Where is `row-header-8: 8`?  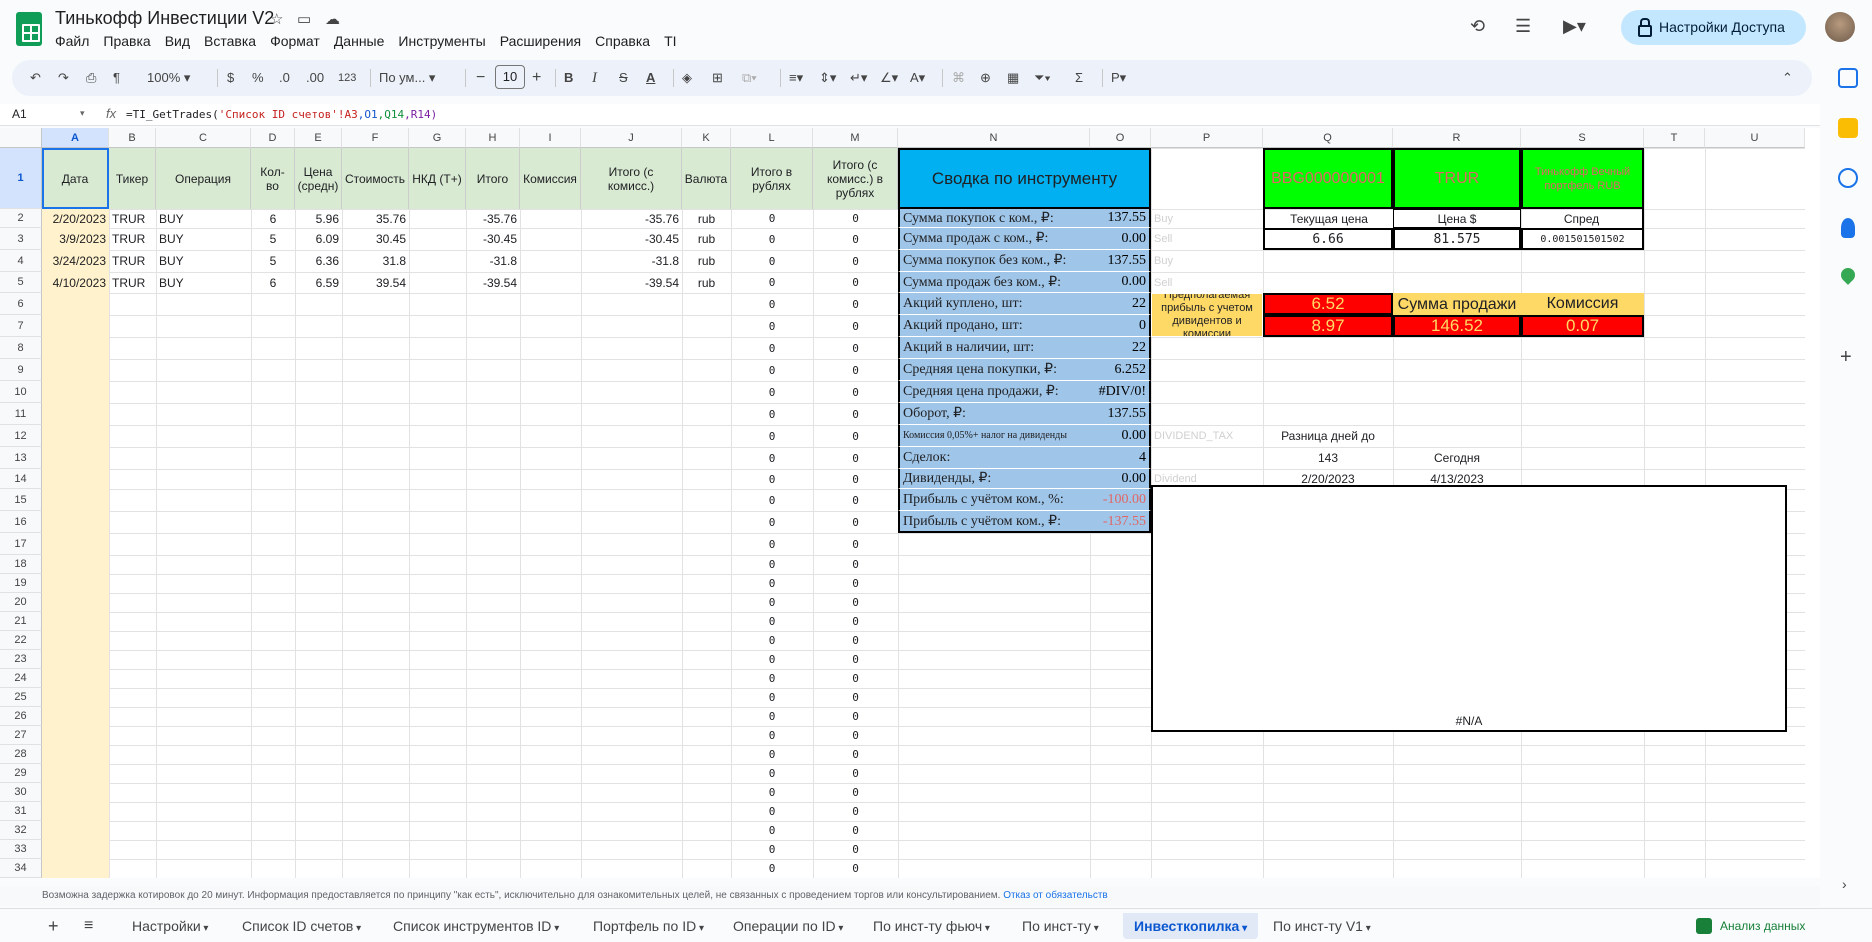
row-header-8: 8 is located at coordinates (21, 348).